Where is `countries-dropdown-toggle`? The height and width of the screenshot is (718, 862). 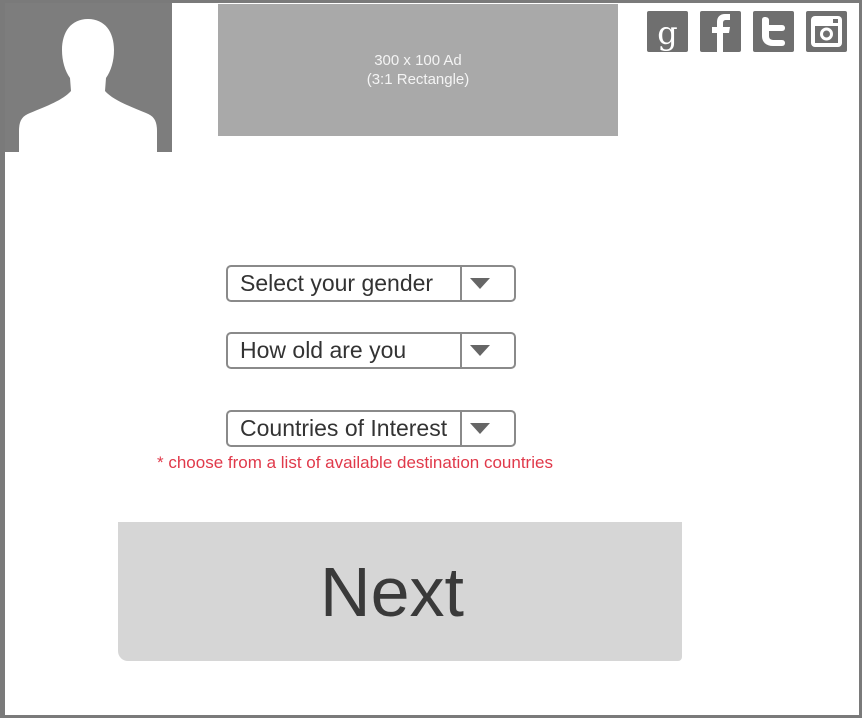 countries-dropdown-toggle is located at coordinates (487, 428).